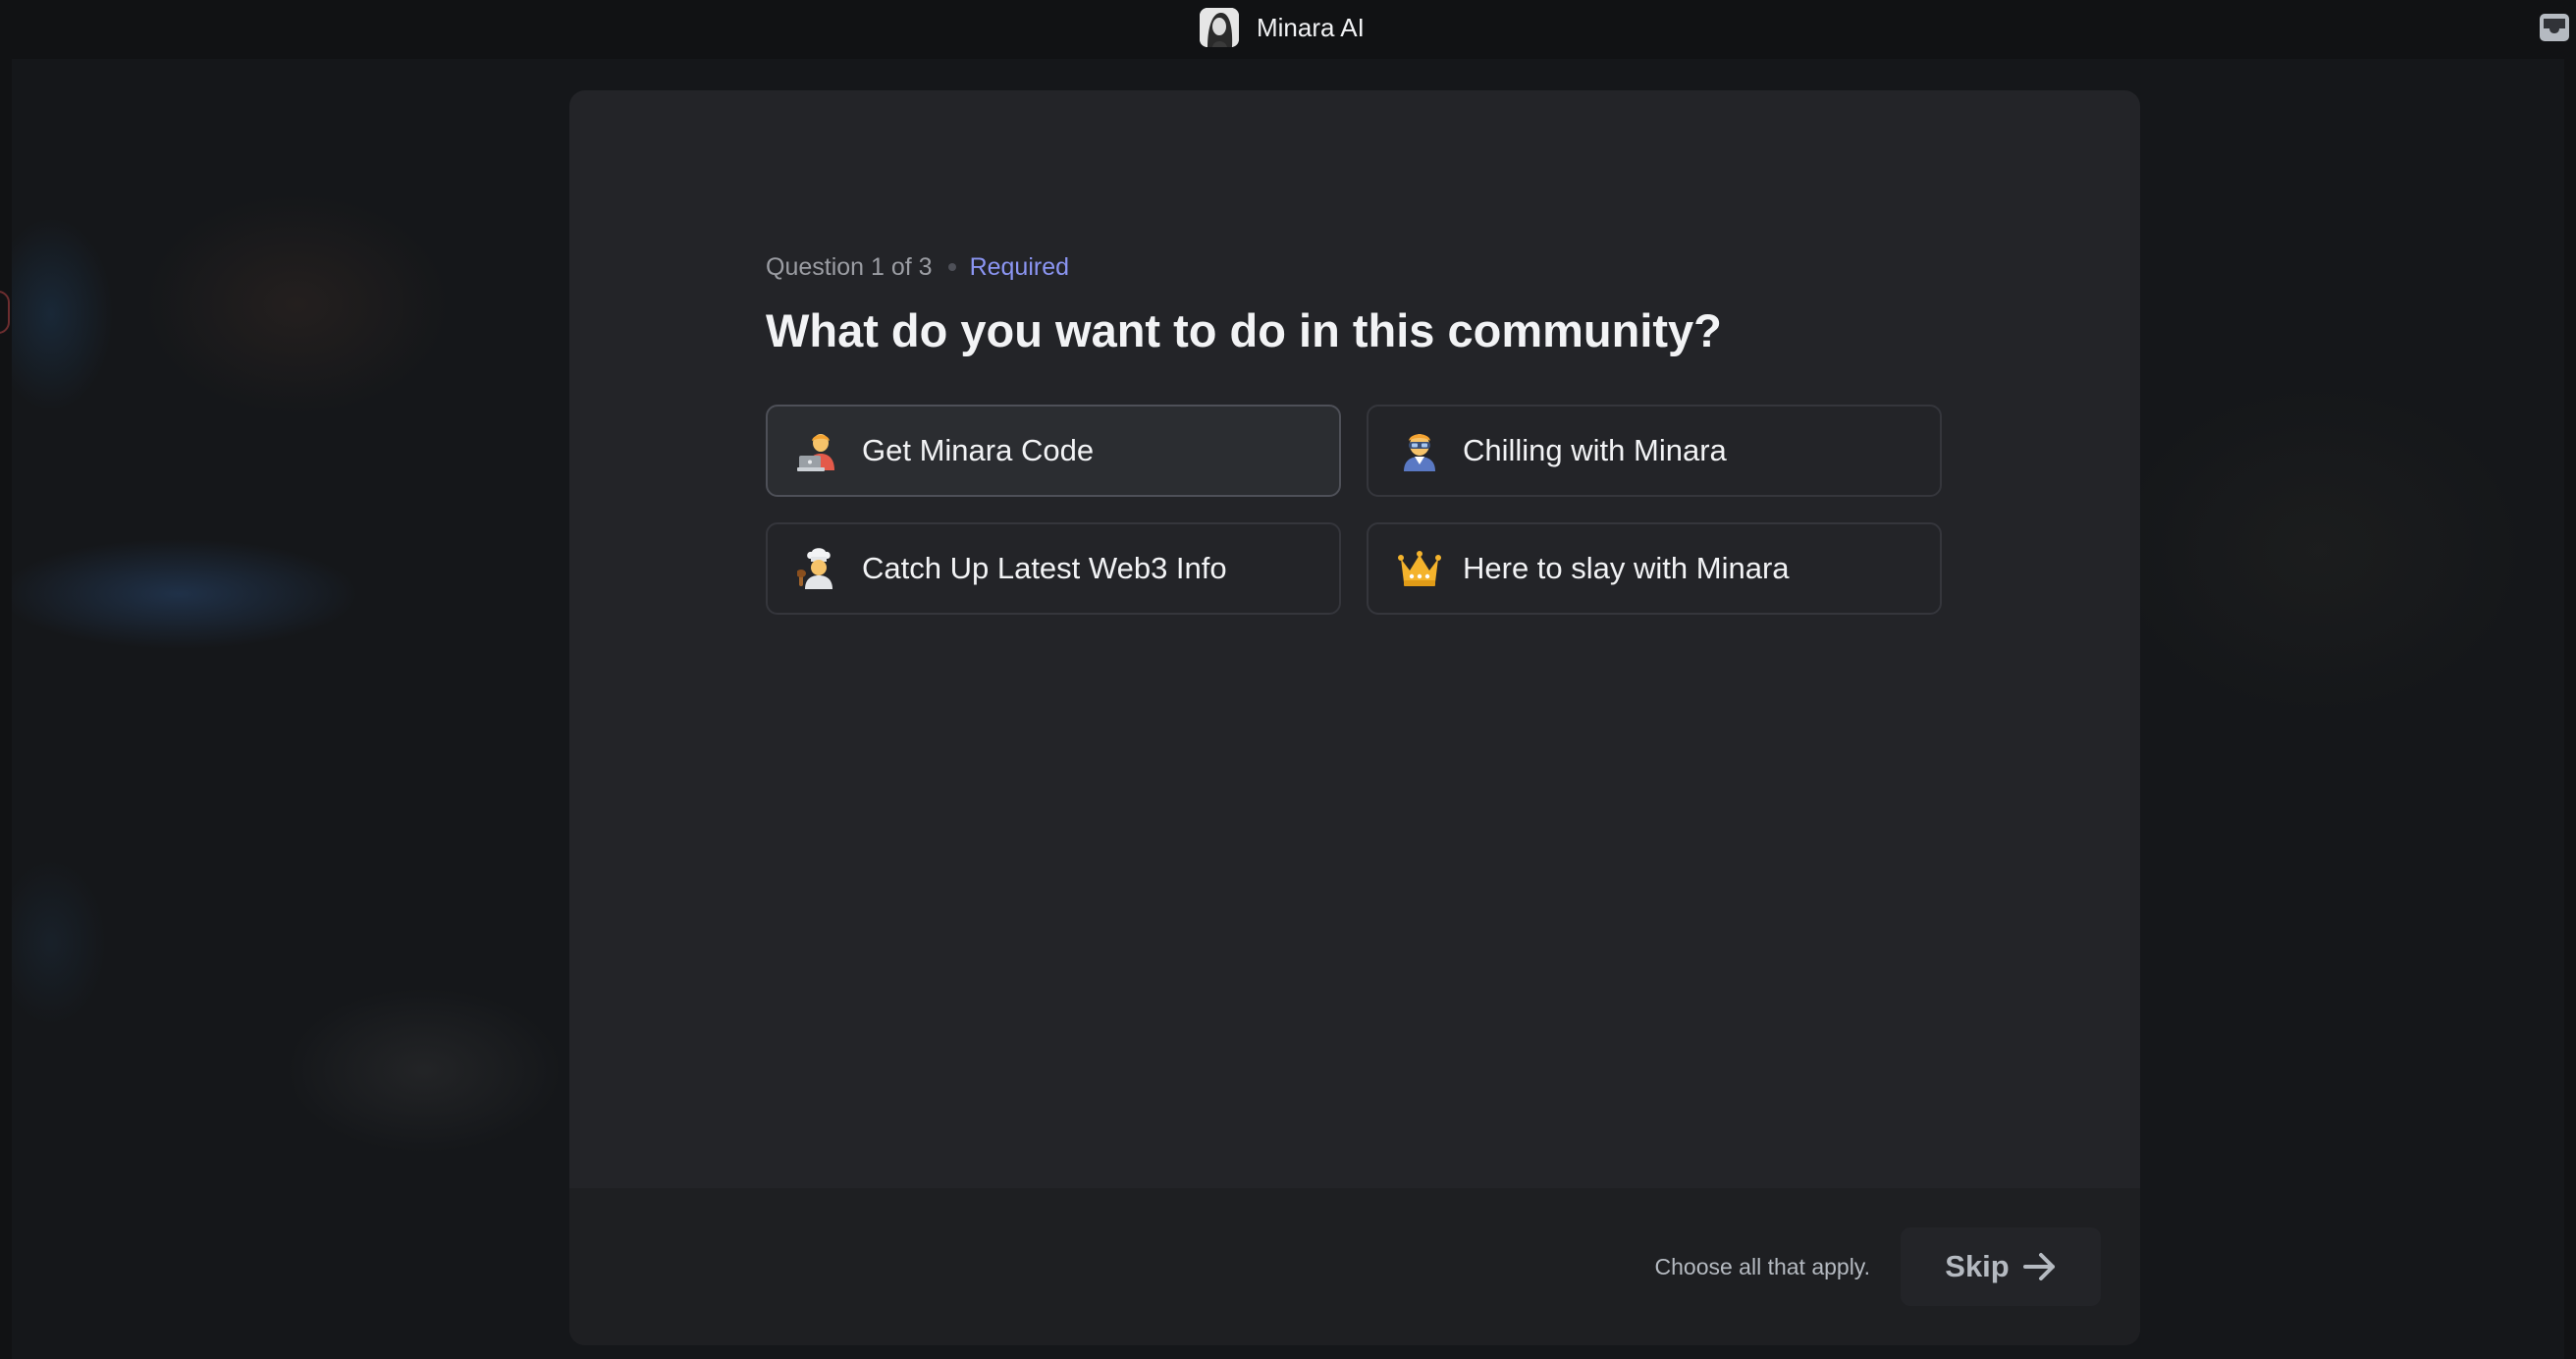 The image size is (2576, 1359). What do you see at coordinates (1762, 1266) in the screenshot?
I see `footer-hint: Choose all that apply.` at bounding box center [1762, 1266].